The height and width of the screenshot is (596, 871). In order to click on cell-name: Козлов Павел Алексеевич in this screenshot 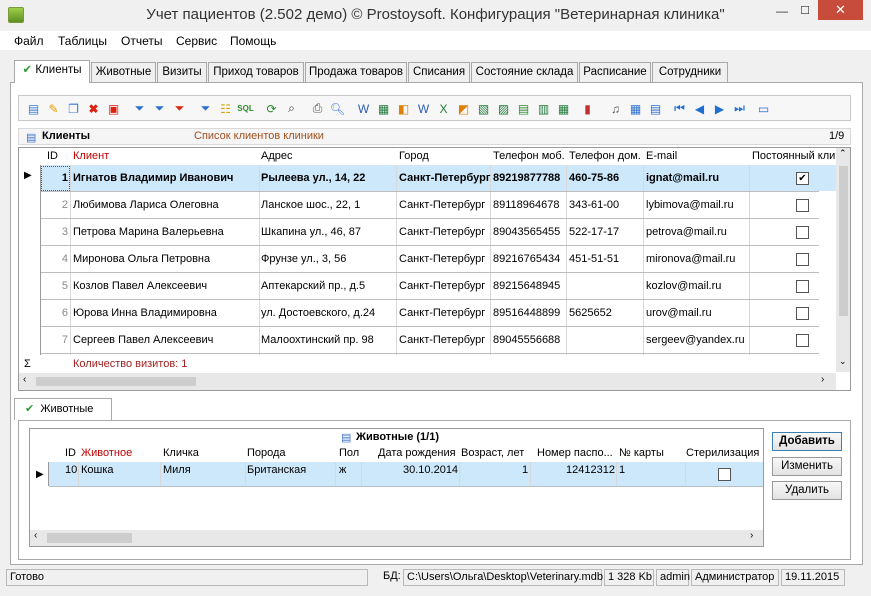, I will do `click(140, 286)`.